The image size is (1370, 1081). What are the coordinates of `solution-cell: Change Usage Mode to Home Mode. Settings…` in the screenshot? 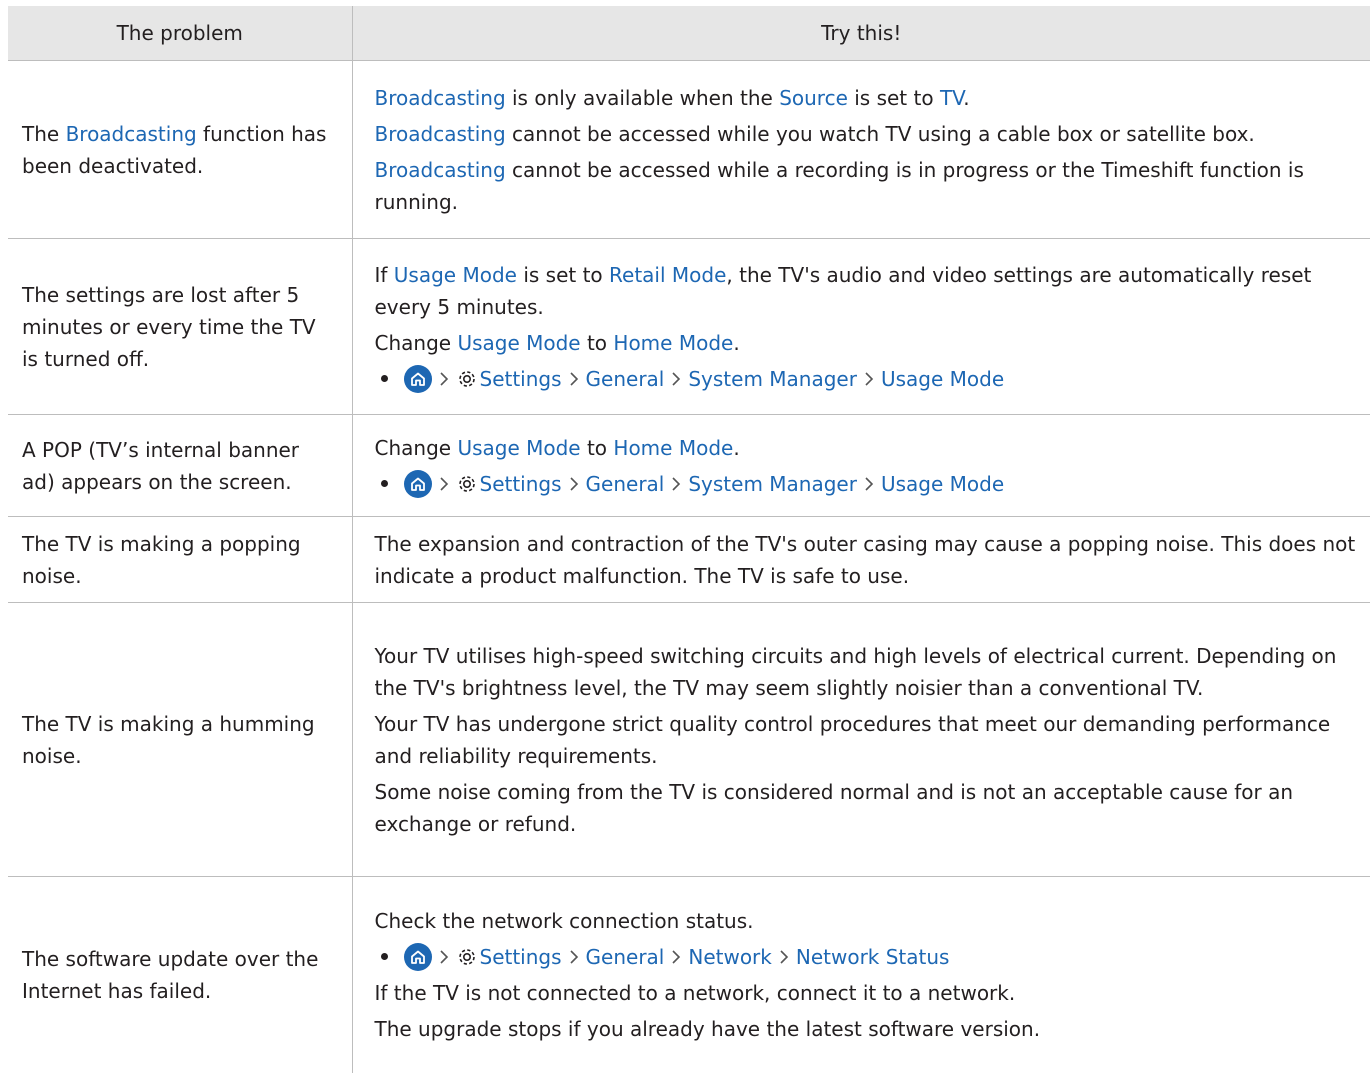 It's located at (860, 465).